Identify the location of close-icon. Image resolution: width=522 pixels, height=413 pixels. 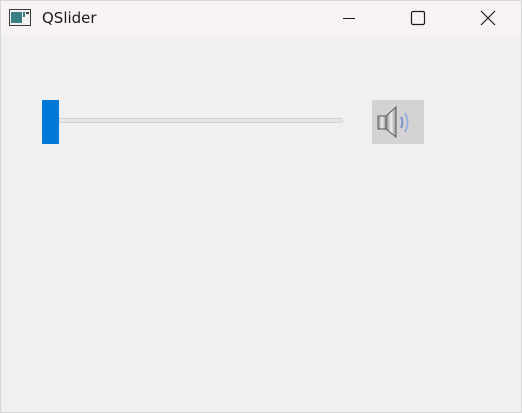
(488, 18).